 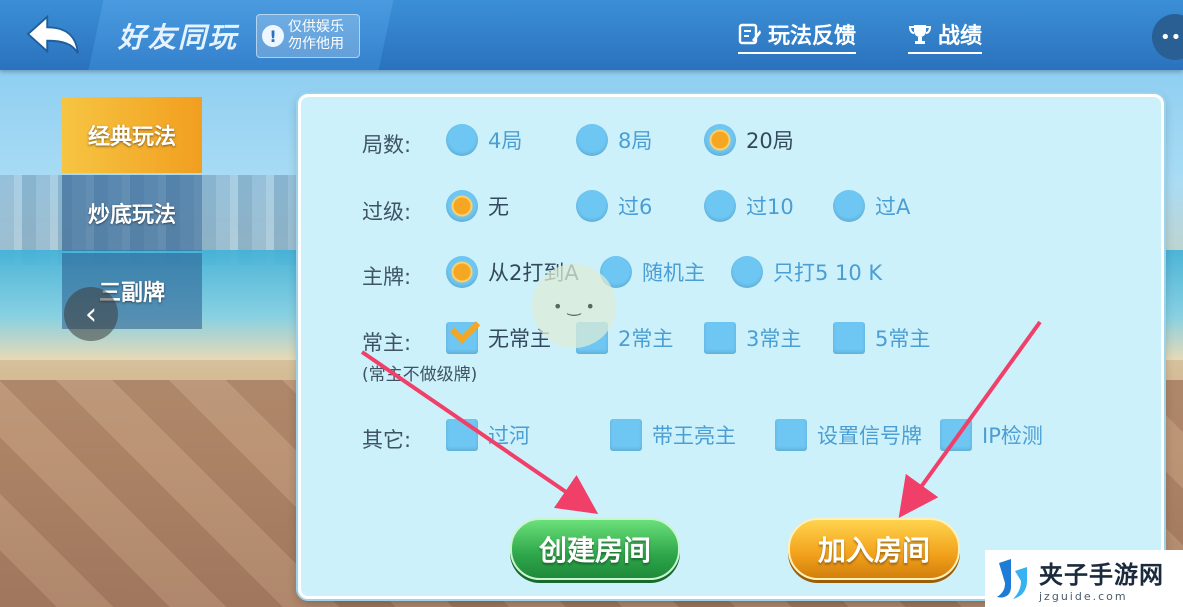 I want to click on others-option-cross-river: 过河, so click(x=488, y=435).